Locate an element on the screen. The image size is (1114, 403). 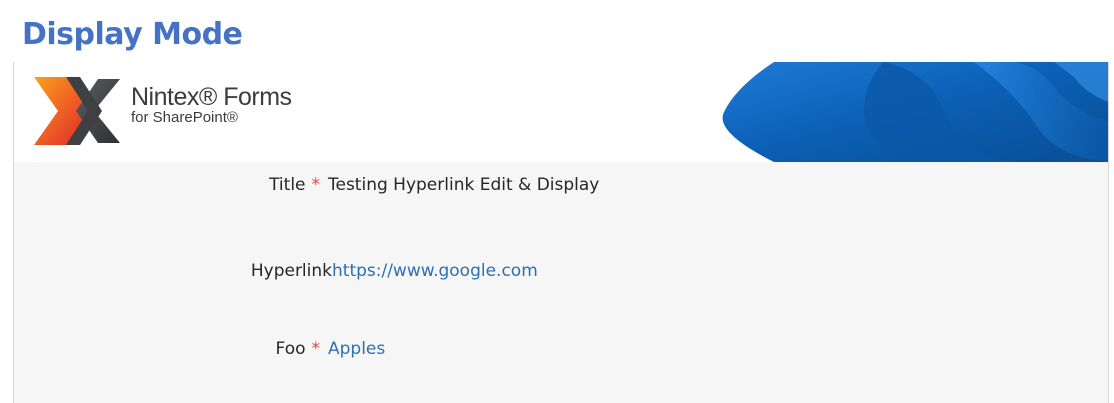
field-foo: Foo * Apples is located at coordinates (561, 349).